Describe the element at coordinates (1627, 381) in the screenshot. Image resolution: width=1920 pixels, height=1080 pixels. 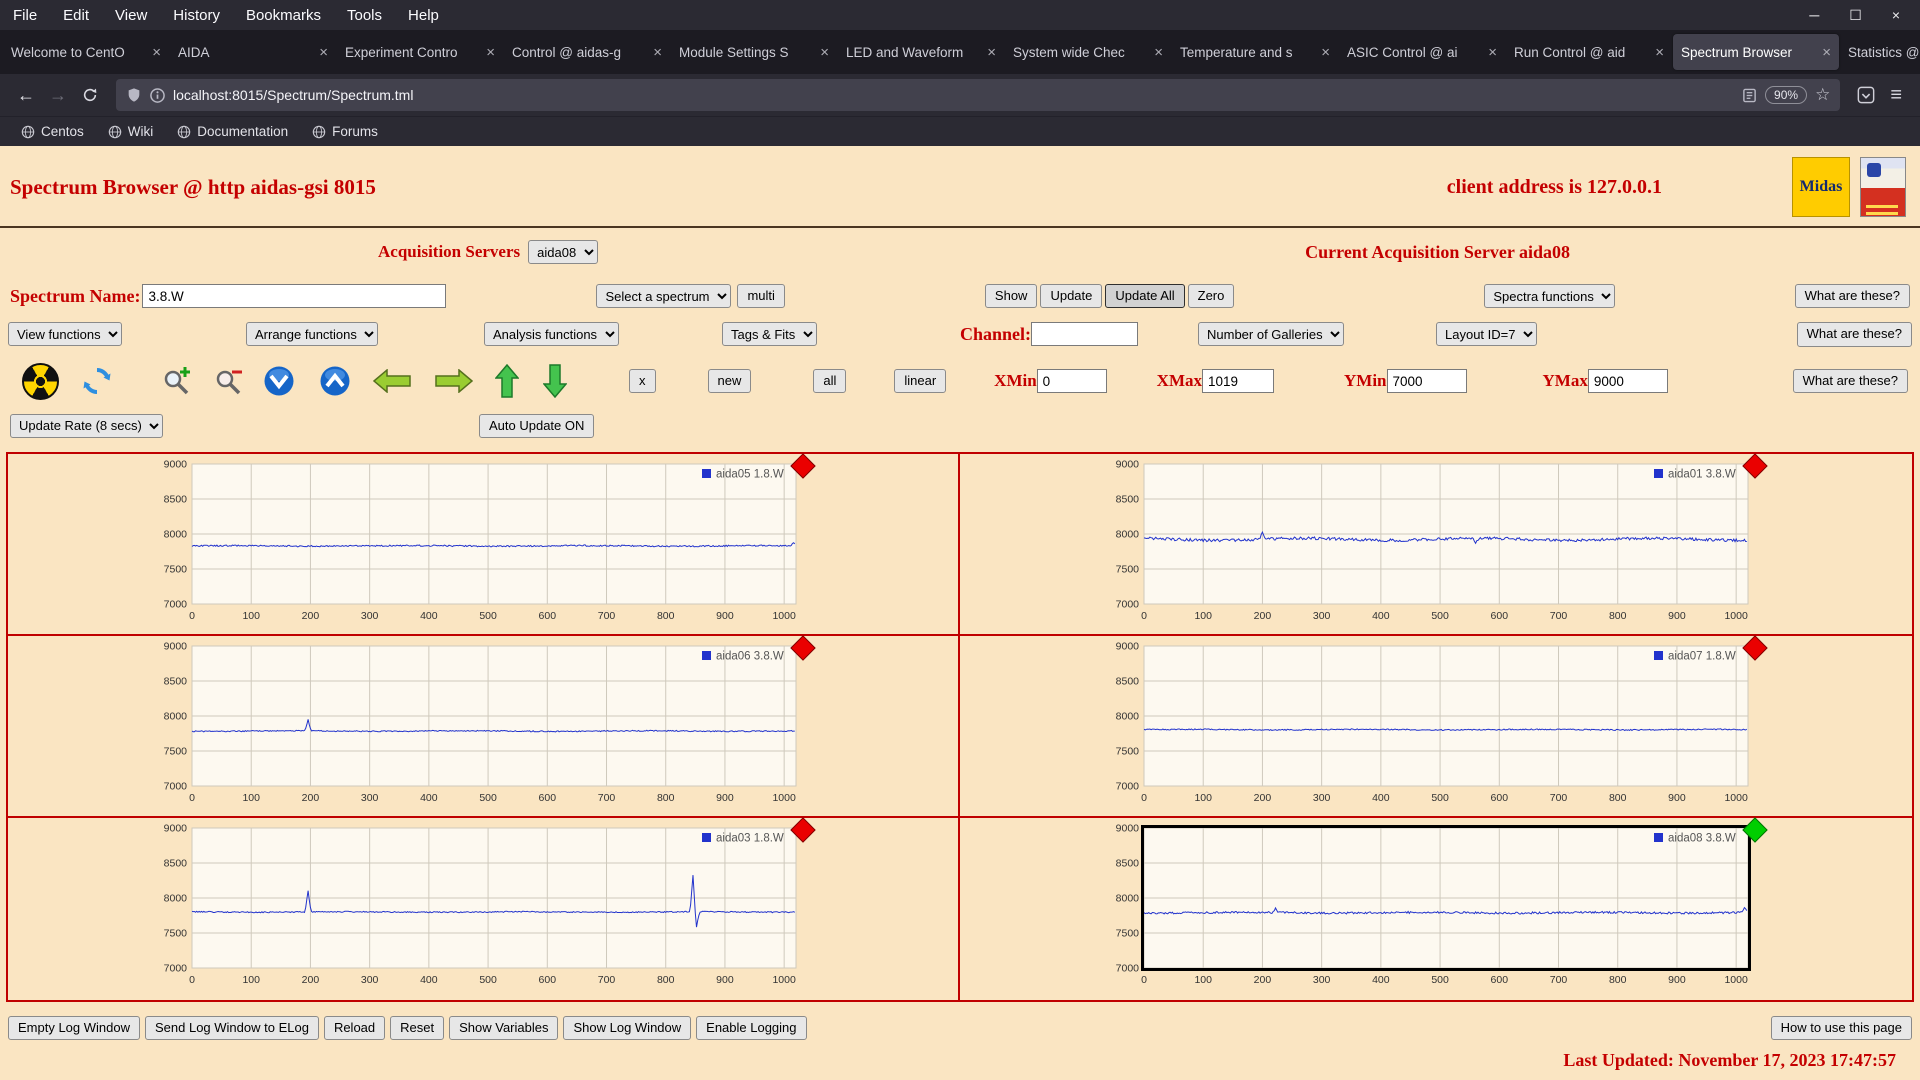
I see `ymax-input` at that location.